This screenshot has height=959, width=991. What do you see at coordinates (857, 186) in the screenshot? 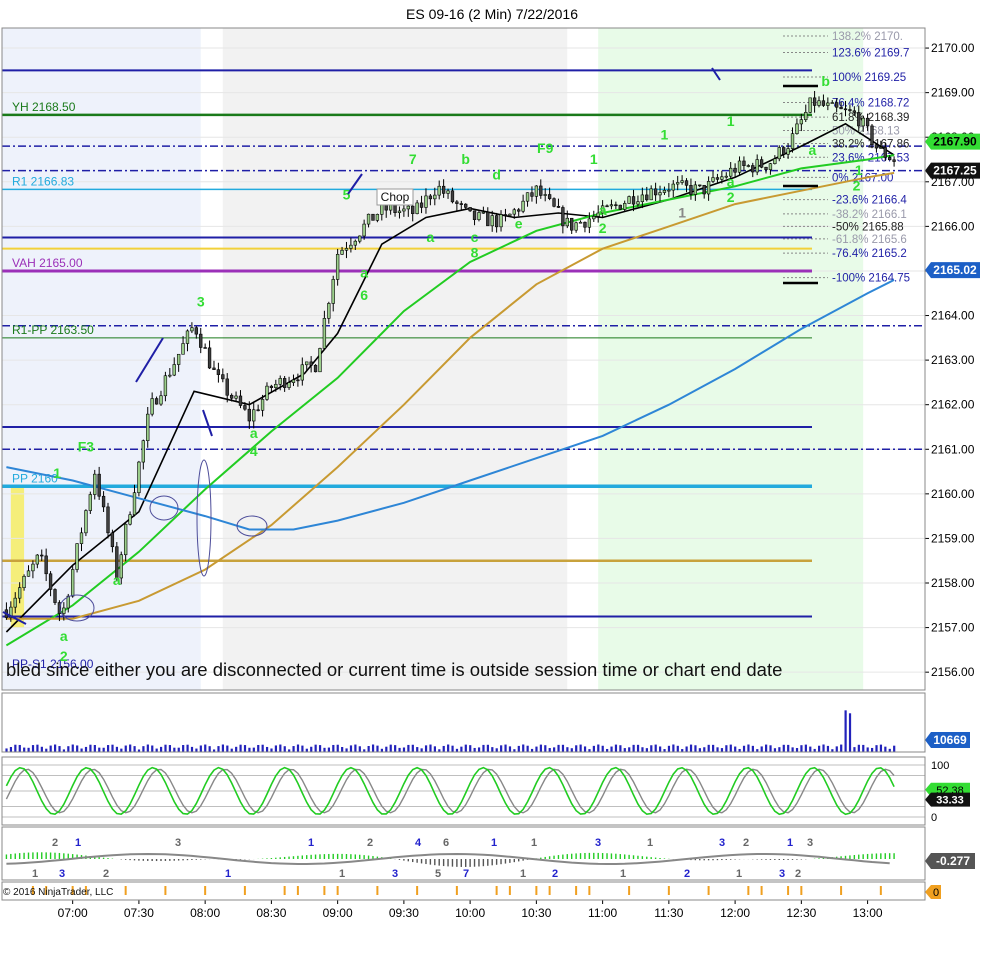
I see `wave-label: 2` at bounding box center [857, 186].